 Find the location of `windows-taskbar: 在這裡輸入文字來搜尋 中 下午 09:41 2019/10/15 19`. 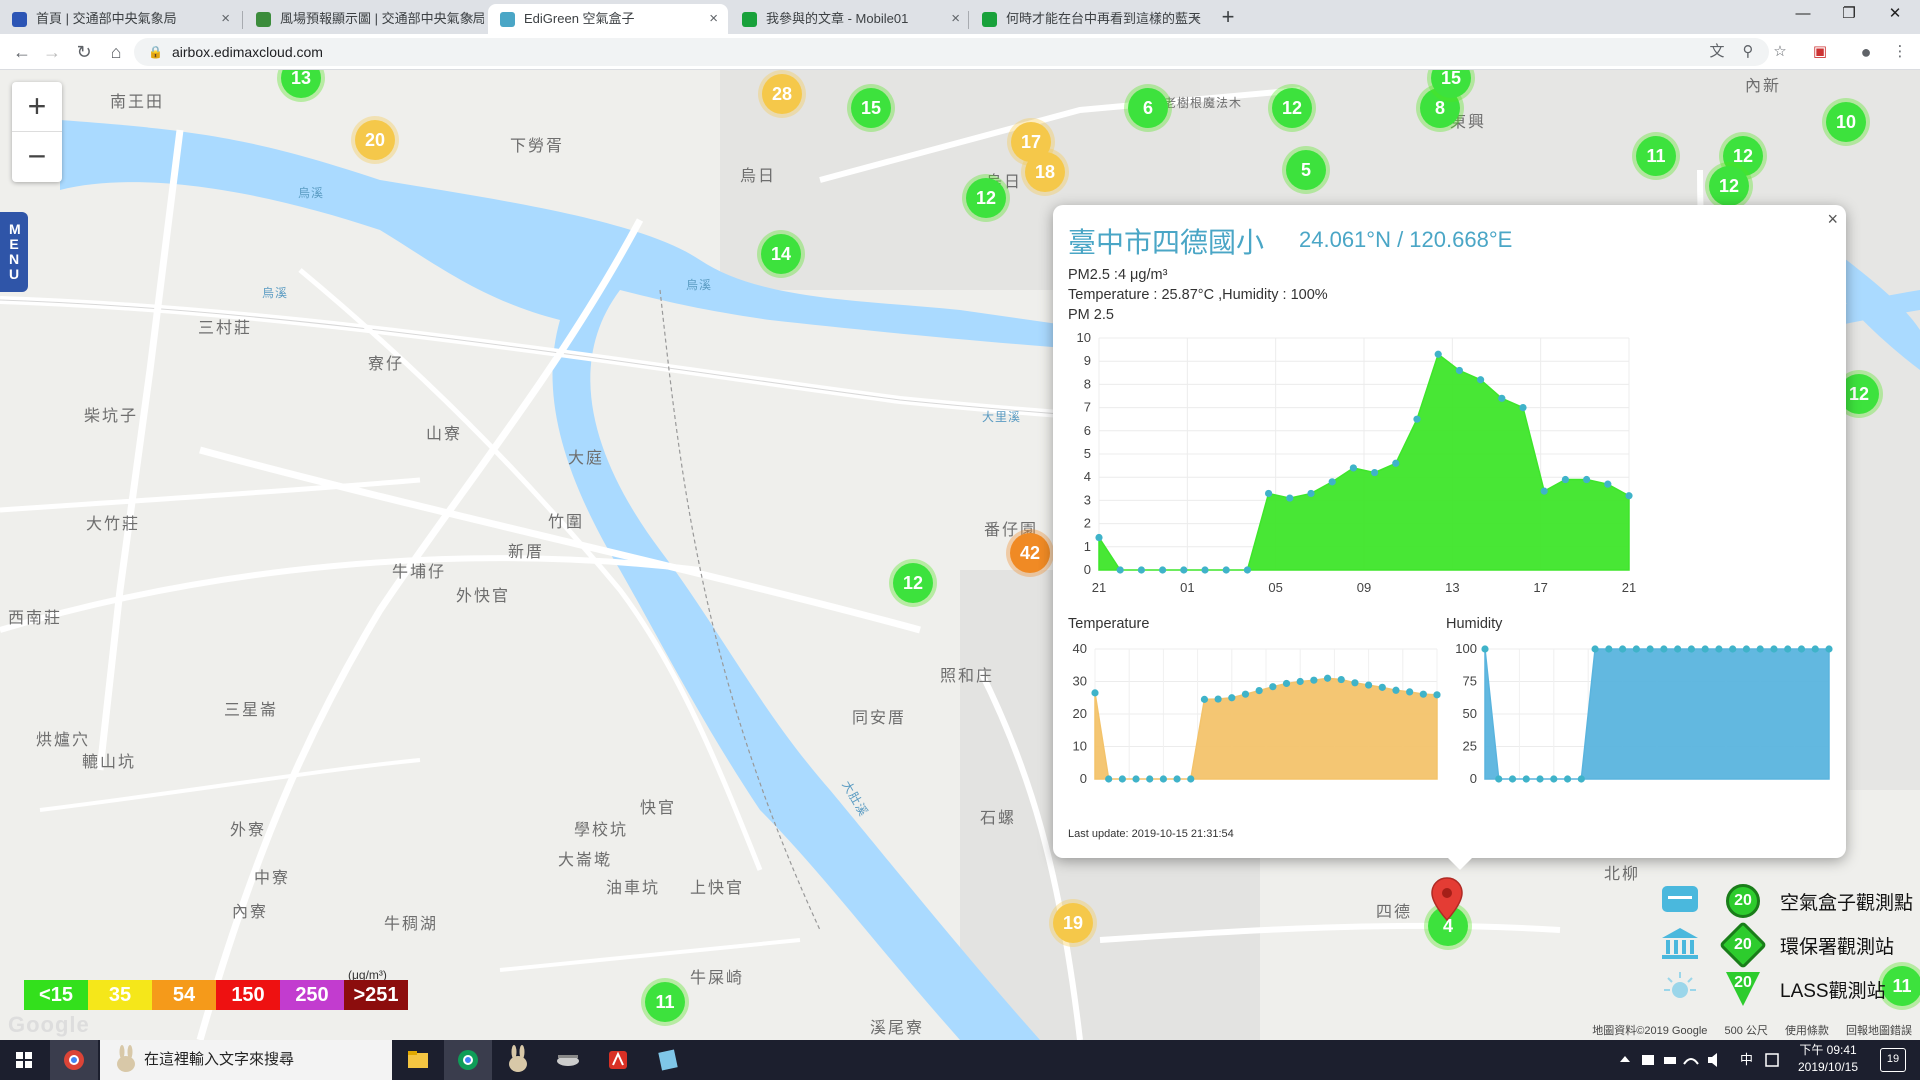

windows-taskbar: 在這裡輸入文字來搜尋 中 下午 09:41 2019/10/15 19 is located at coordinates (960, 1060).